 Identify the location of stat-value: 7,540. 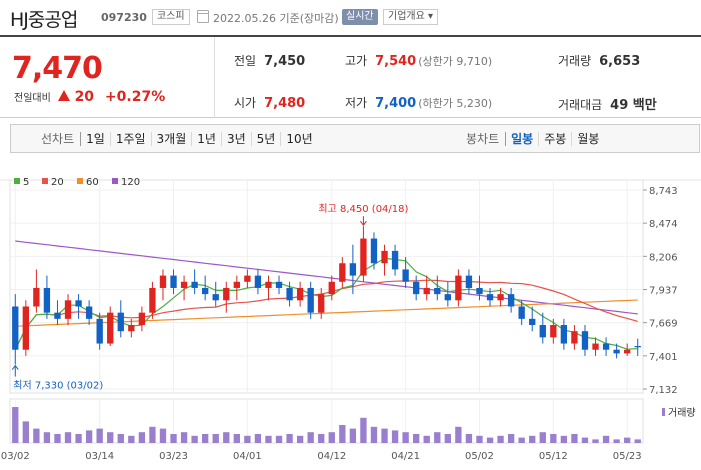
(396, 61).